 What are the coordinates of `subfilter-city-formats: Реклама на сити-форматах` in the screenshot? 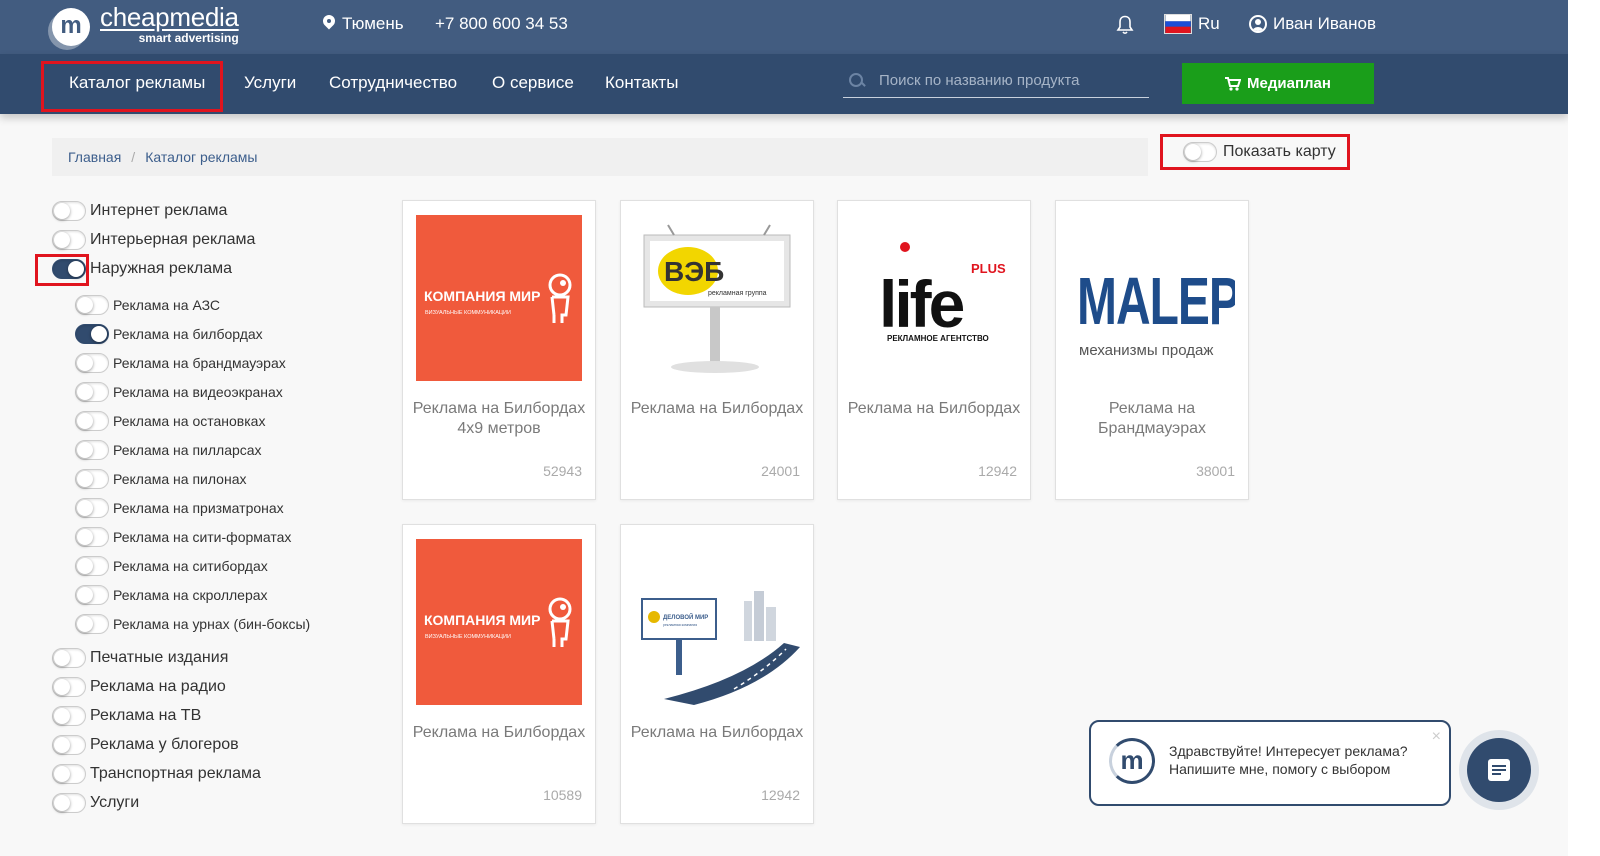 It's located at (183, 537).